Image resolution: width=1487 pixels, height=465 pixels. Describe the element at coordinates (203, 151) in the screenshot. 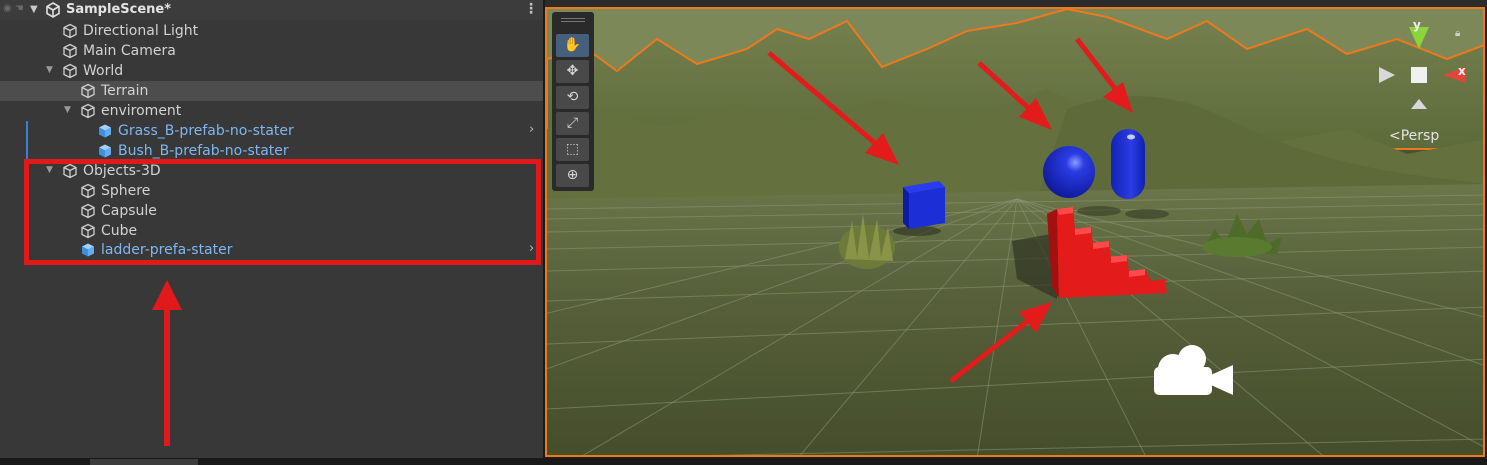

I see `hierarchy-item-label: Bush_B-prefab-no-stater` at that location.